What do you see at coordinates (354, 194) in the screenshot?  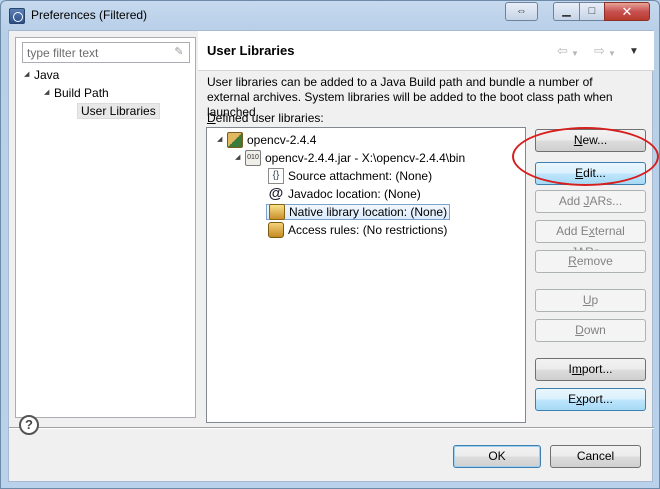 I see `tree-item-label: Javadoc location: (None)` at bounding box center [354, 194].